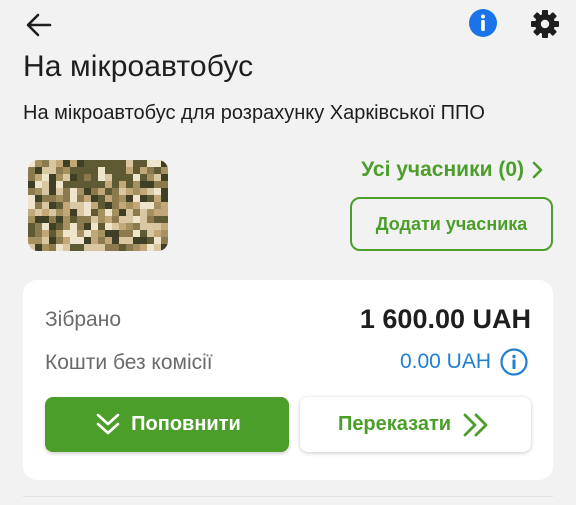  Describe the element at coordinates (451, 224) in the screenshot. I see `add-participant-button: Додати учасника` at that location.